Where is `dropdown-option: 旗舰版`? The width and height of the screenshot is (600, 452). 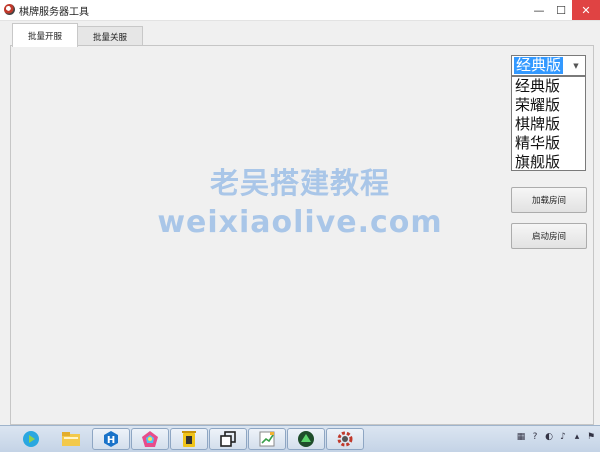
dropdown-option: 旗舰版 is located at coordinates (548, 162).